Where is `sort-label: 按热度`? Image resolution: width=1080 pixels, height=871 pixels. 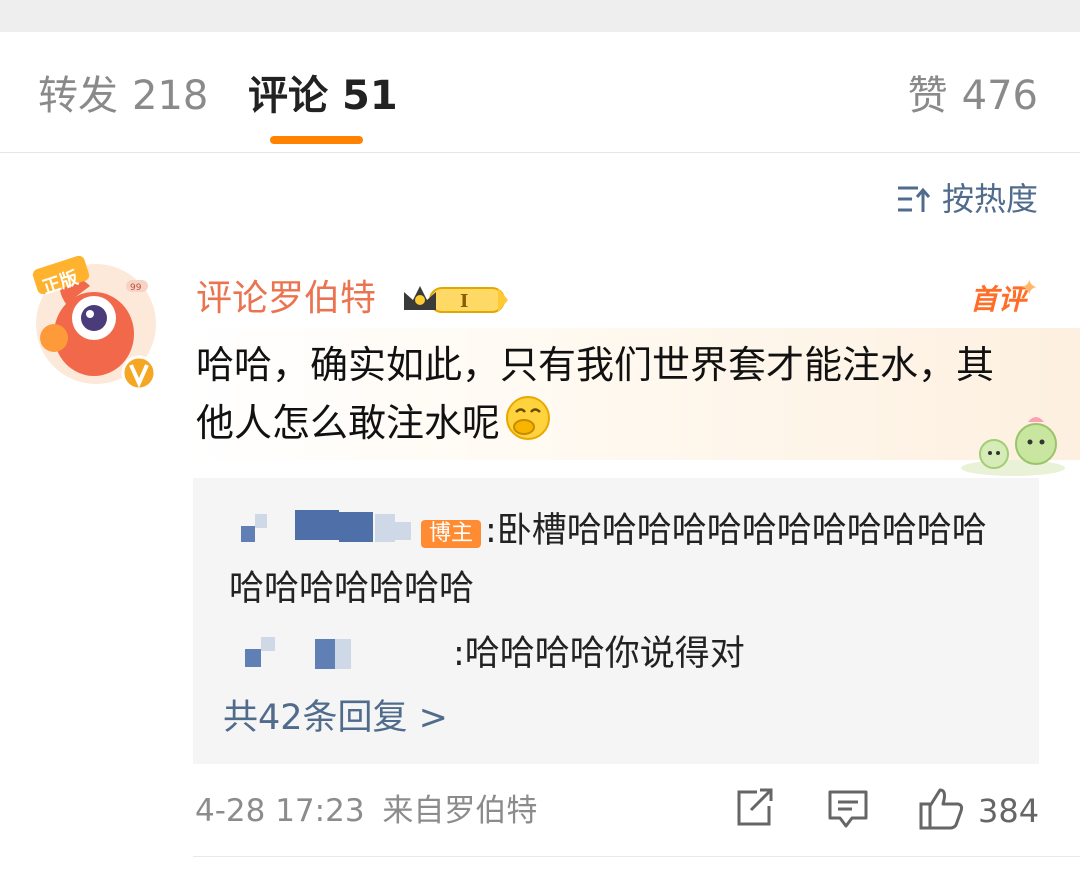
sort-label: 按热度 is located at coordinates (989, 199).